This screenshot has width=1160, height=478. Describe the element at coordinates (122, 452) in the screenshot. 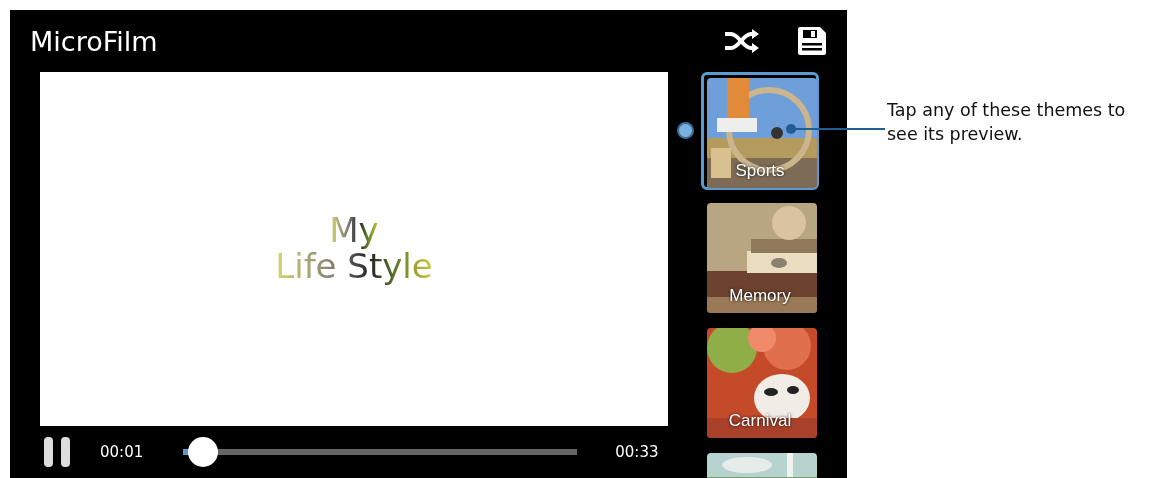

I see `elapsed-time: 00:01` at that location.